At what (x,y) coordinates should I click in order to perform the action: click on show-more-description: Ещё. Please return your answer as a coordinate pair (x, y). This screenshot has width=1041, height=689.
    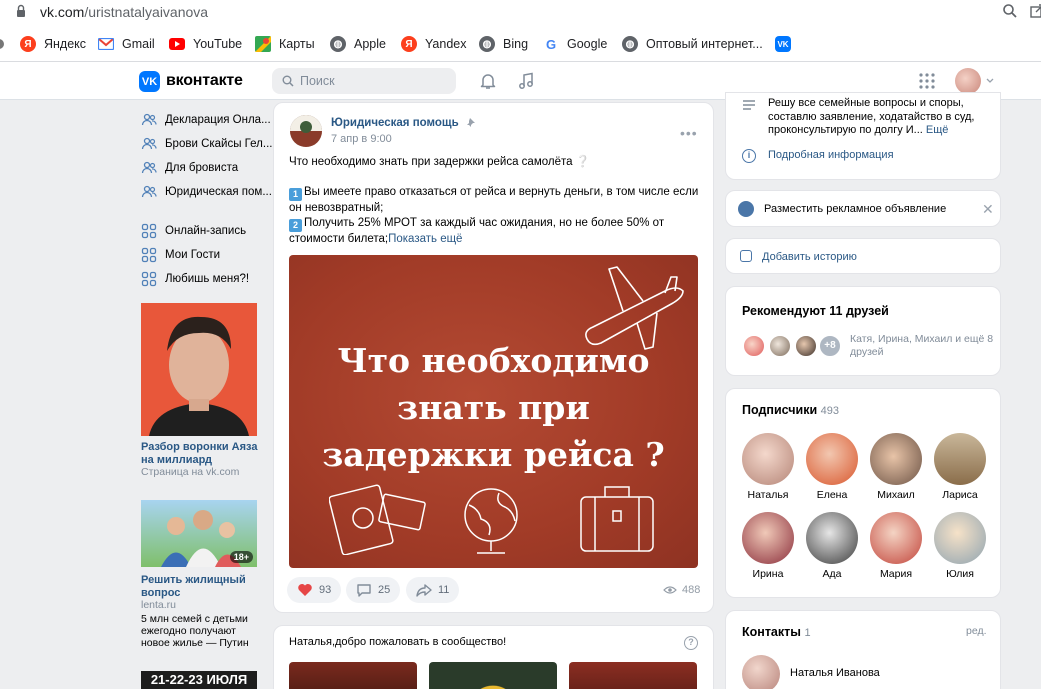
    Looking at the image, I should click on (937, 130).